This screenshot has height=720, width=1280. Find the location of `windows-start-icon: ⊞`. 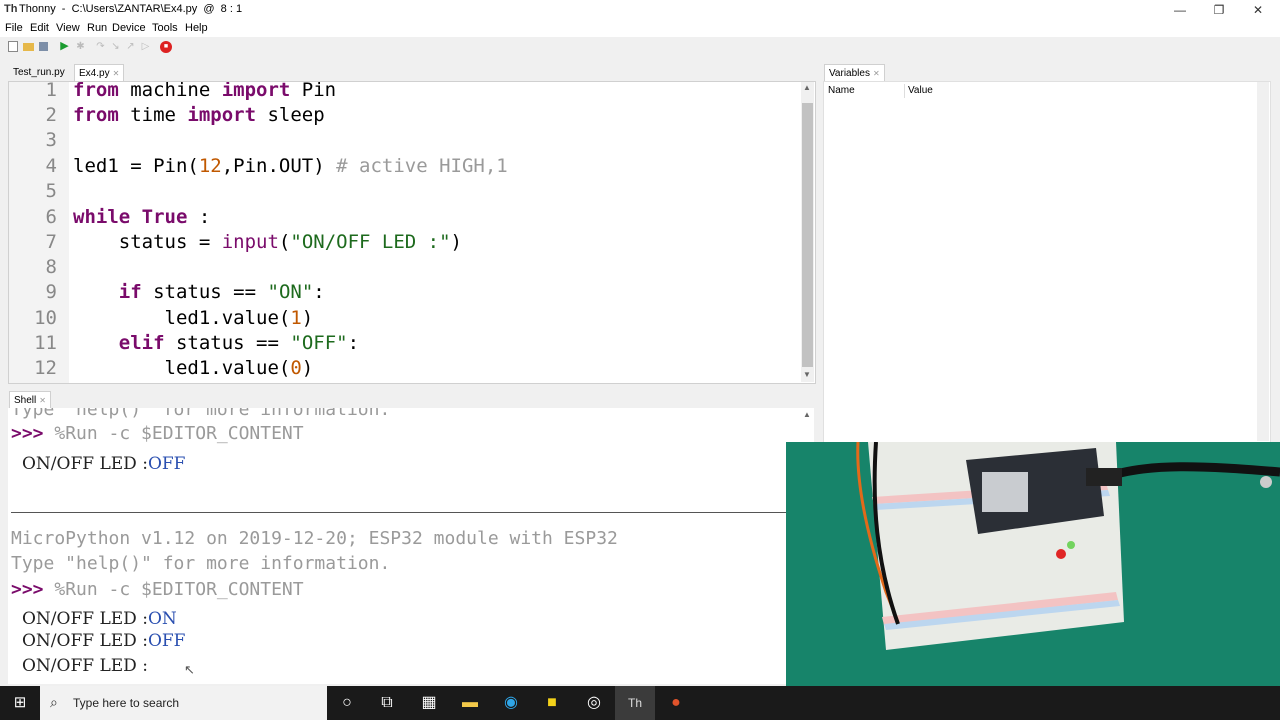

windows-start-icon: ⊞ is located at coordinates (20, 703).